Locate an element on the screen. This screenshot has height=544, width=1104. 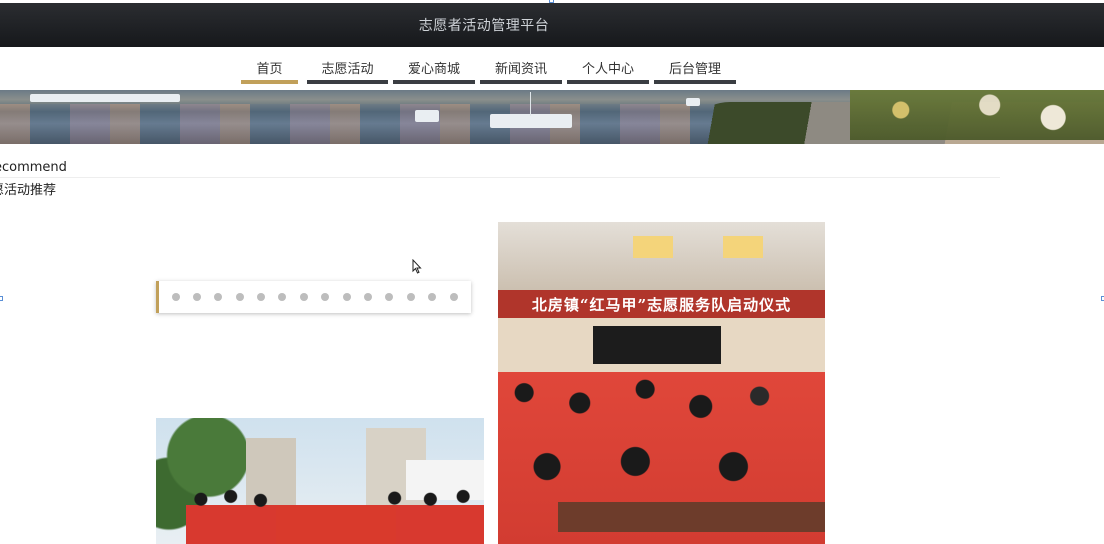
resize-handle-left is located at coordinates (1, 298).